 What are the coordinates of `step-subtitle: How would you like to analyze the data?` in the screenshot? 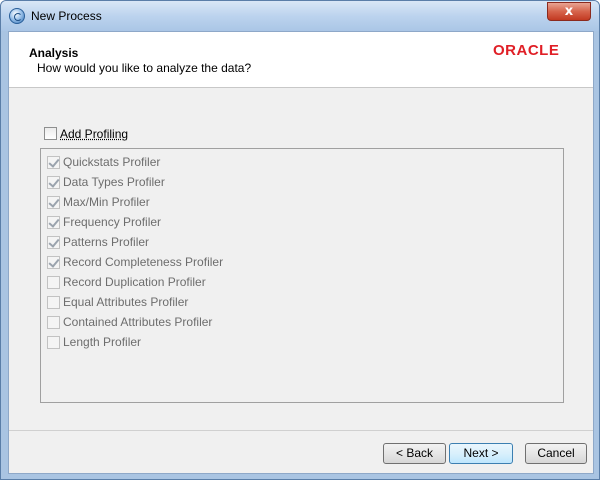 It's located at (144, 68).